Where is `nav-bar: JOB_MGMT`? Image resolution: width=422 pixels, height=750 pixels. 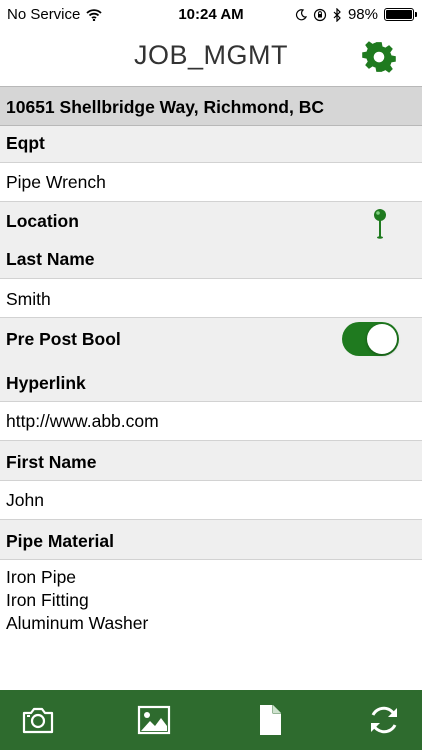 nav-bar: JOB_MGMT is located at coordinates (211, 57).